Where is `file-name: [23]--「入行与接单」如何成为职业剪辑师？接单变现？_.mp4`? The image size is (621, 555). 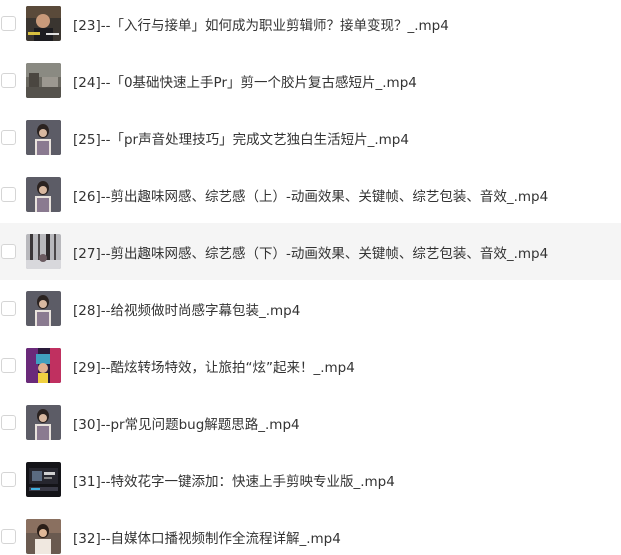
file-name: [23]--「入行与接单」如何成为职业剪辑师？接单变现？_.mp4 is located at coordinates (261, 24).